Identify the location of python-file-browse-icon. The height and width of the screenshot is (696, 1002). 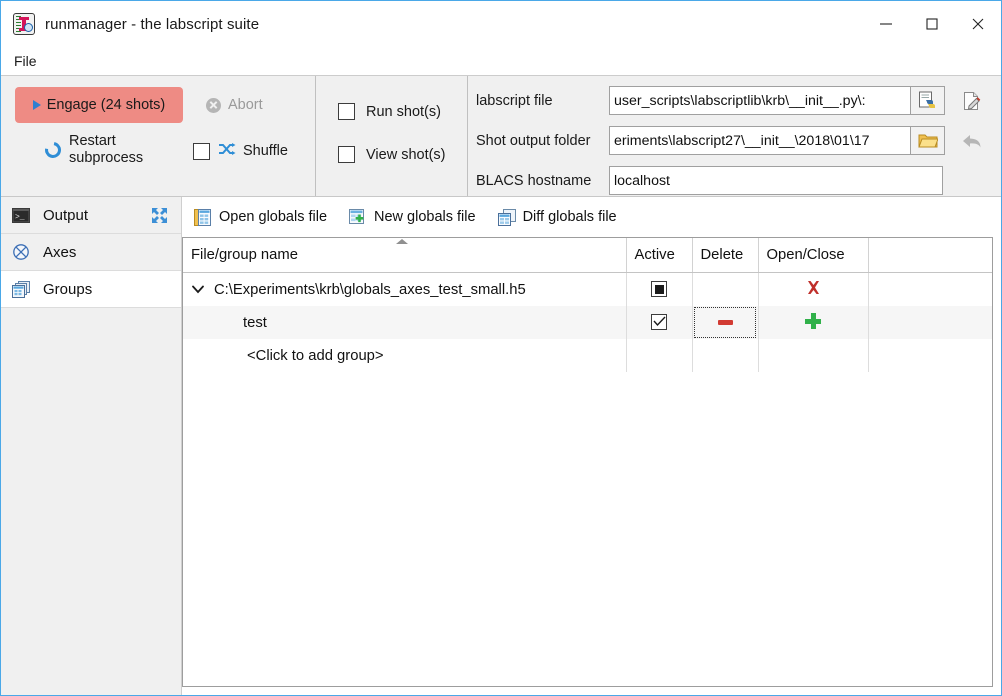
(927, 100).